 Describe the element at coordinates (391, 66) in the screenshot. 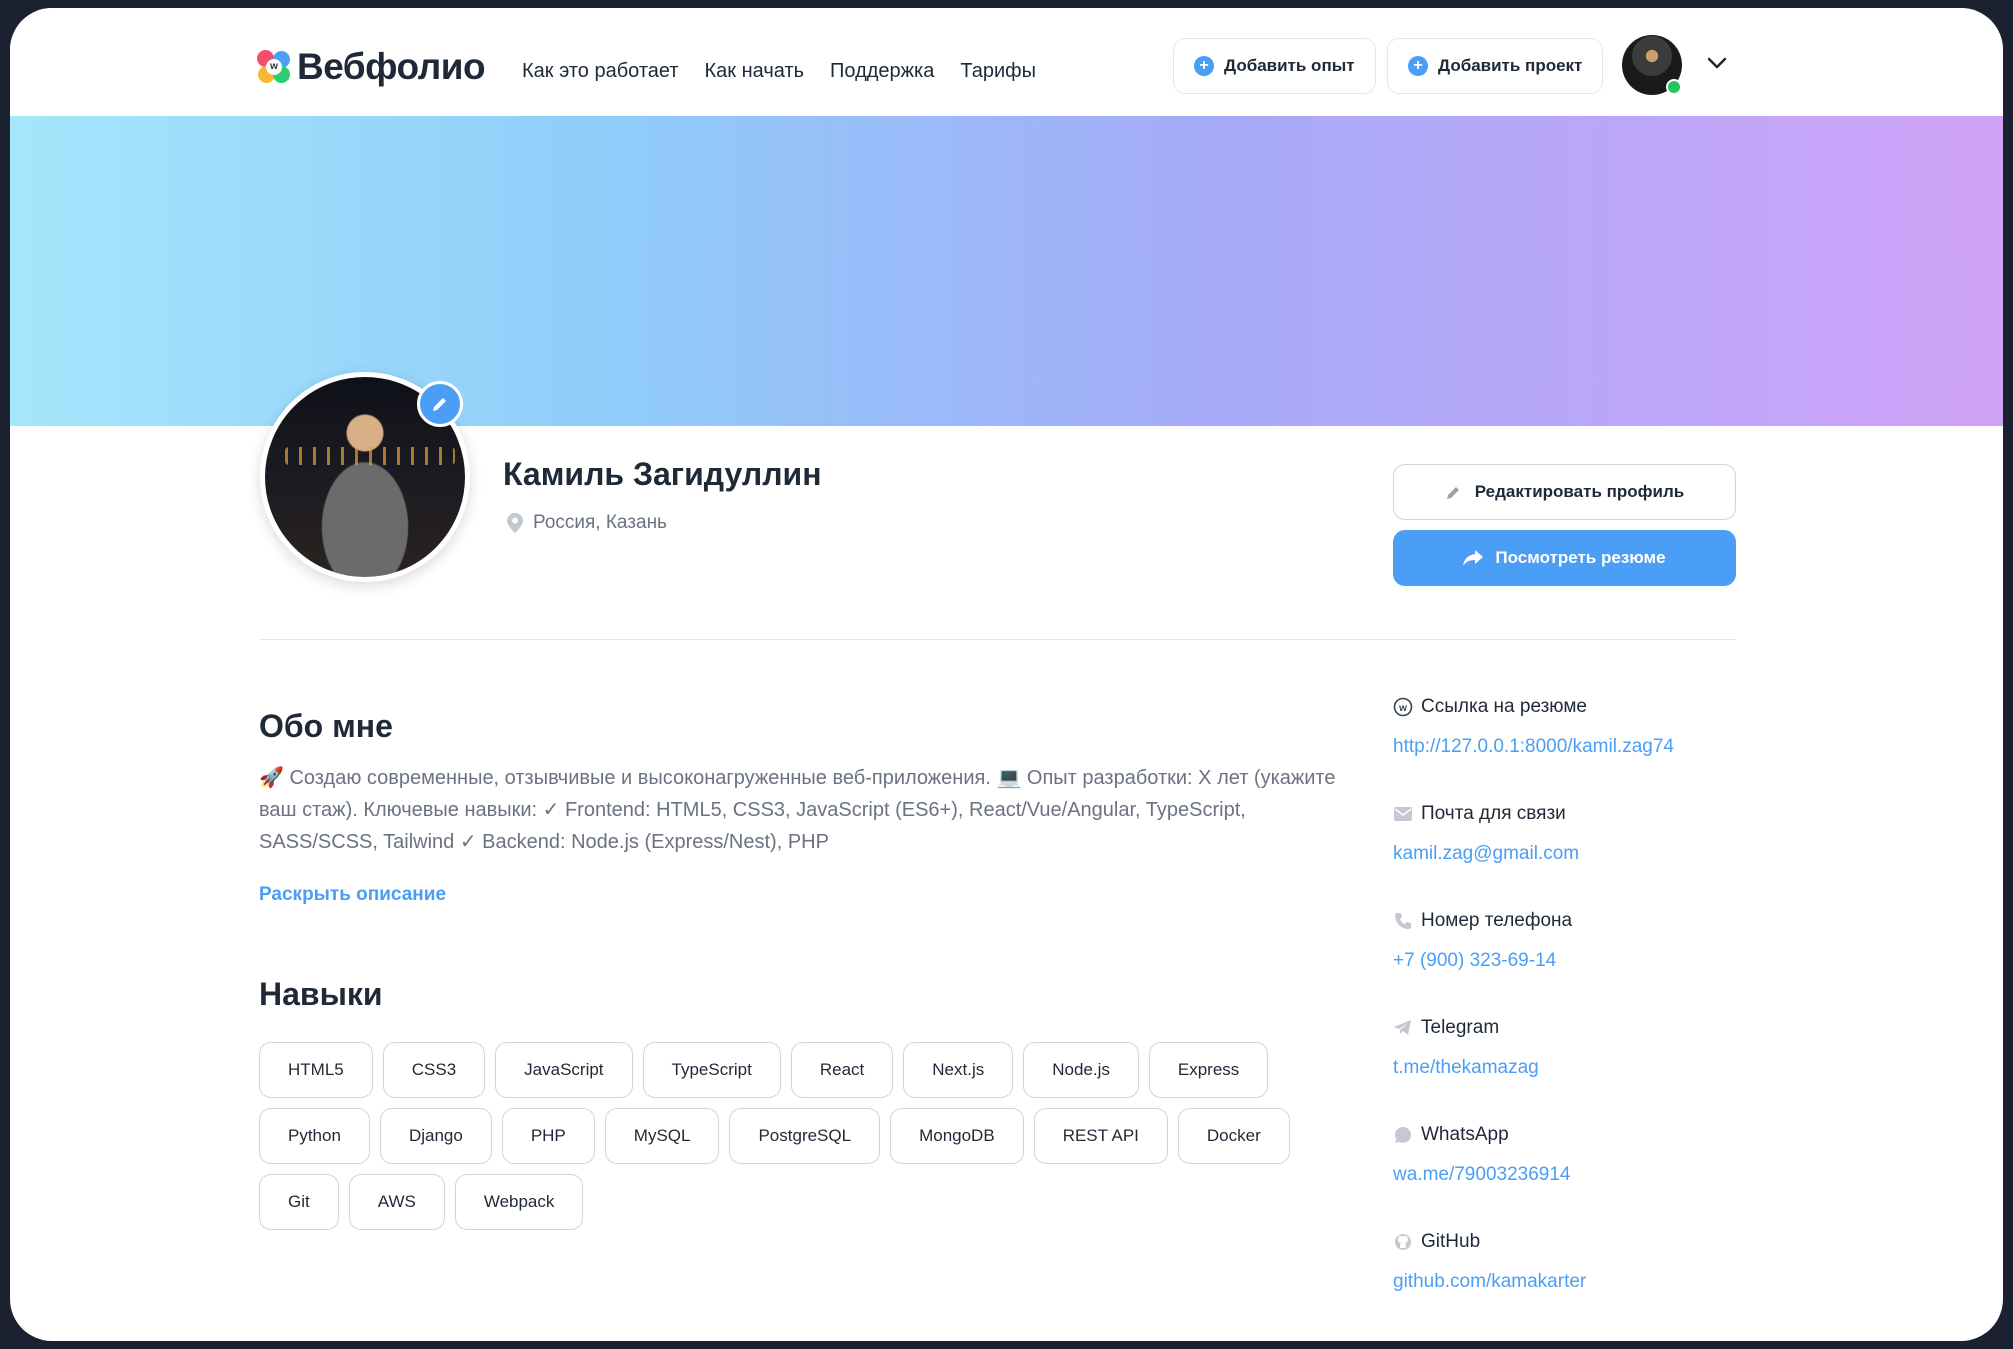

I see `logo-text: Вебфолио` at that location.